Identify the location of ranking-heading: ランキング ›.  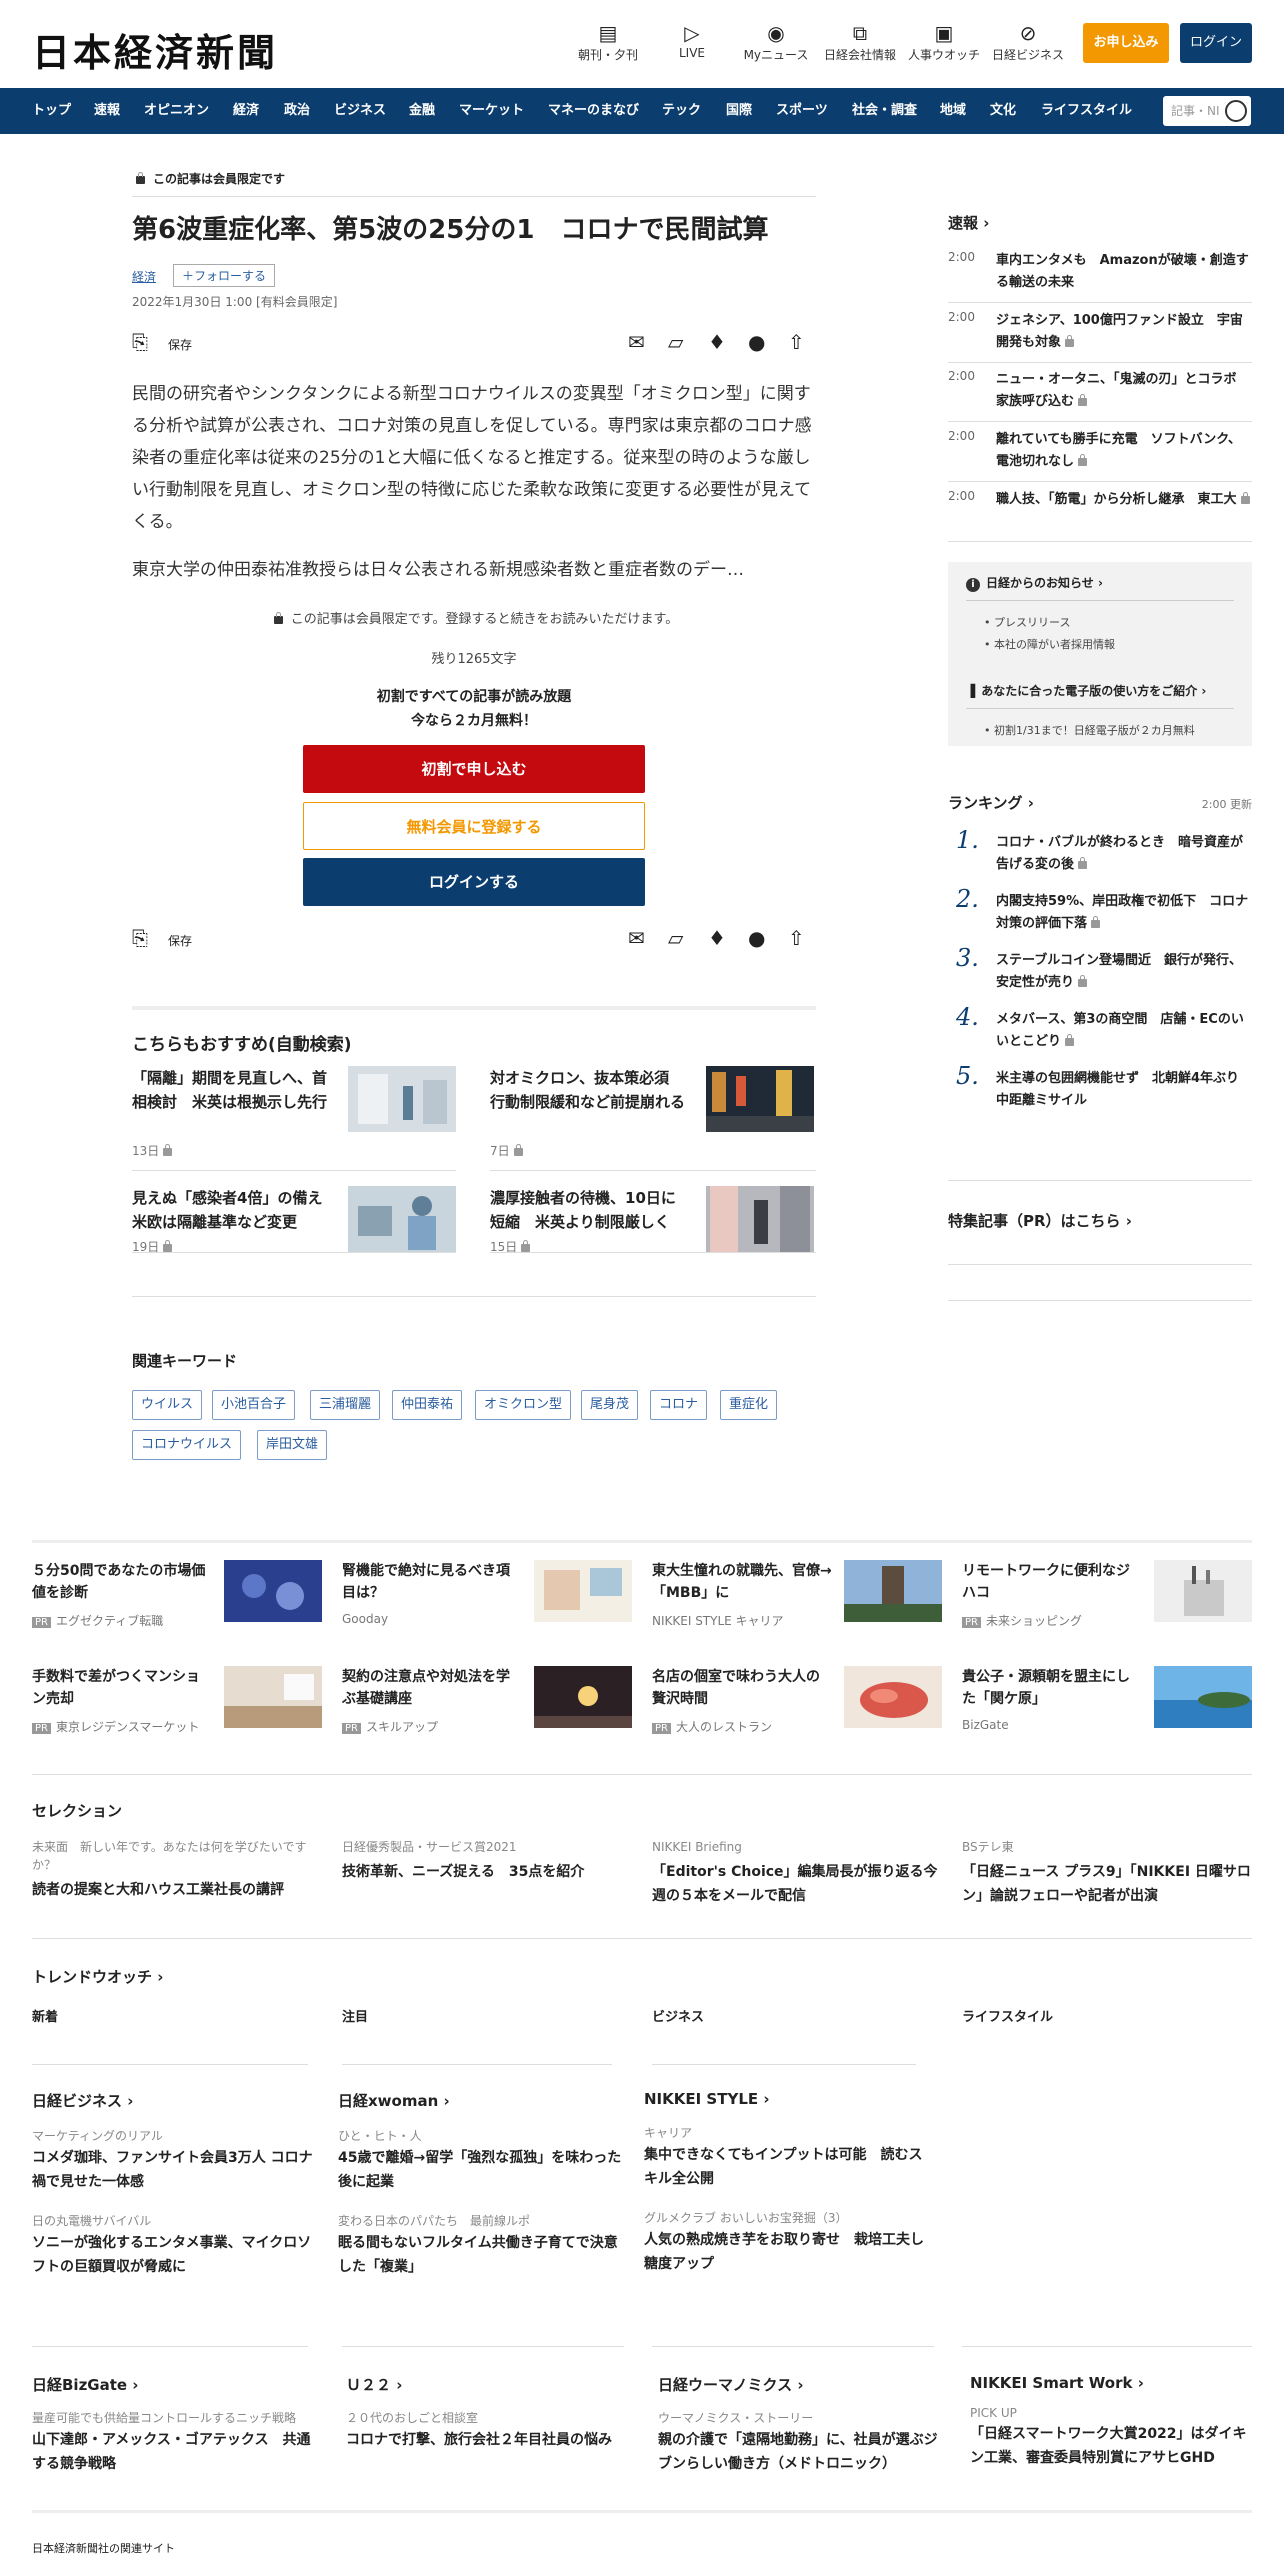
(991, 802).